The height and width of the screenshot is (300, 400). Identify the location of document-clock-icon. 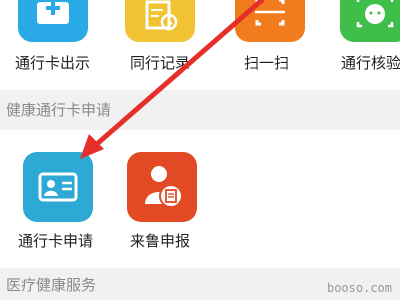
(161, 15).